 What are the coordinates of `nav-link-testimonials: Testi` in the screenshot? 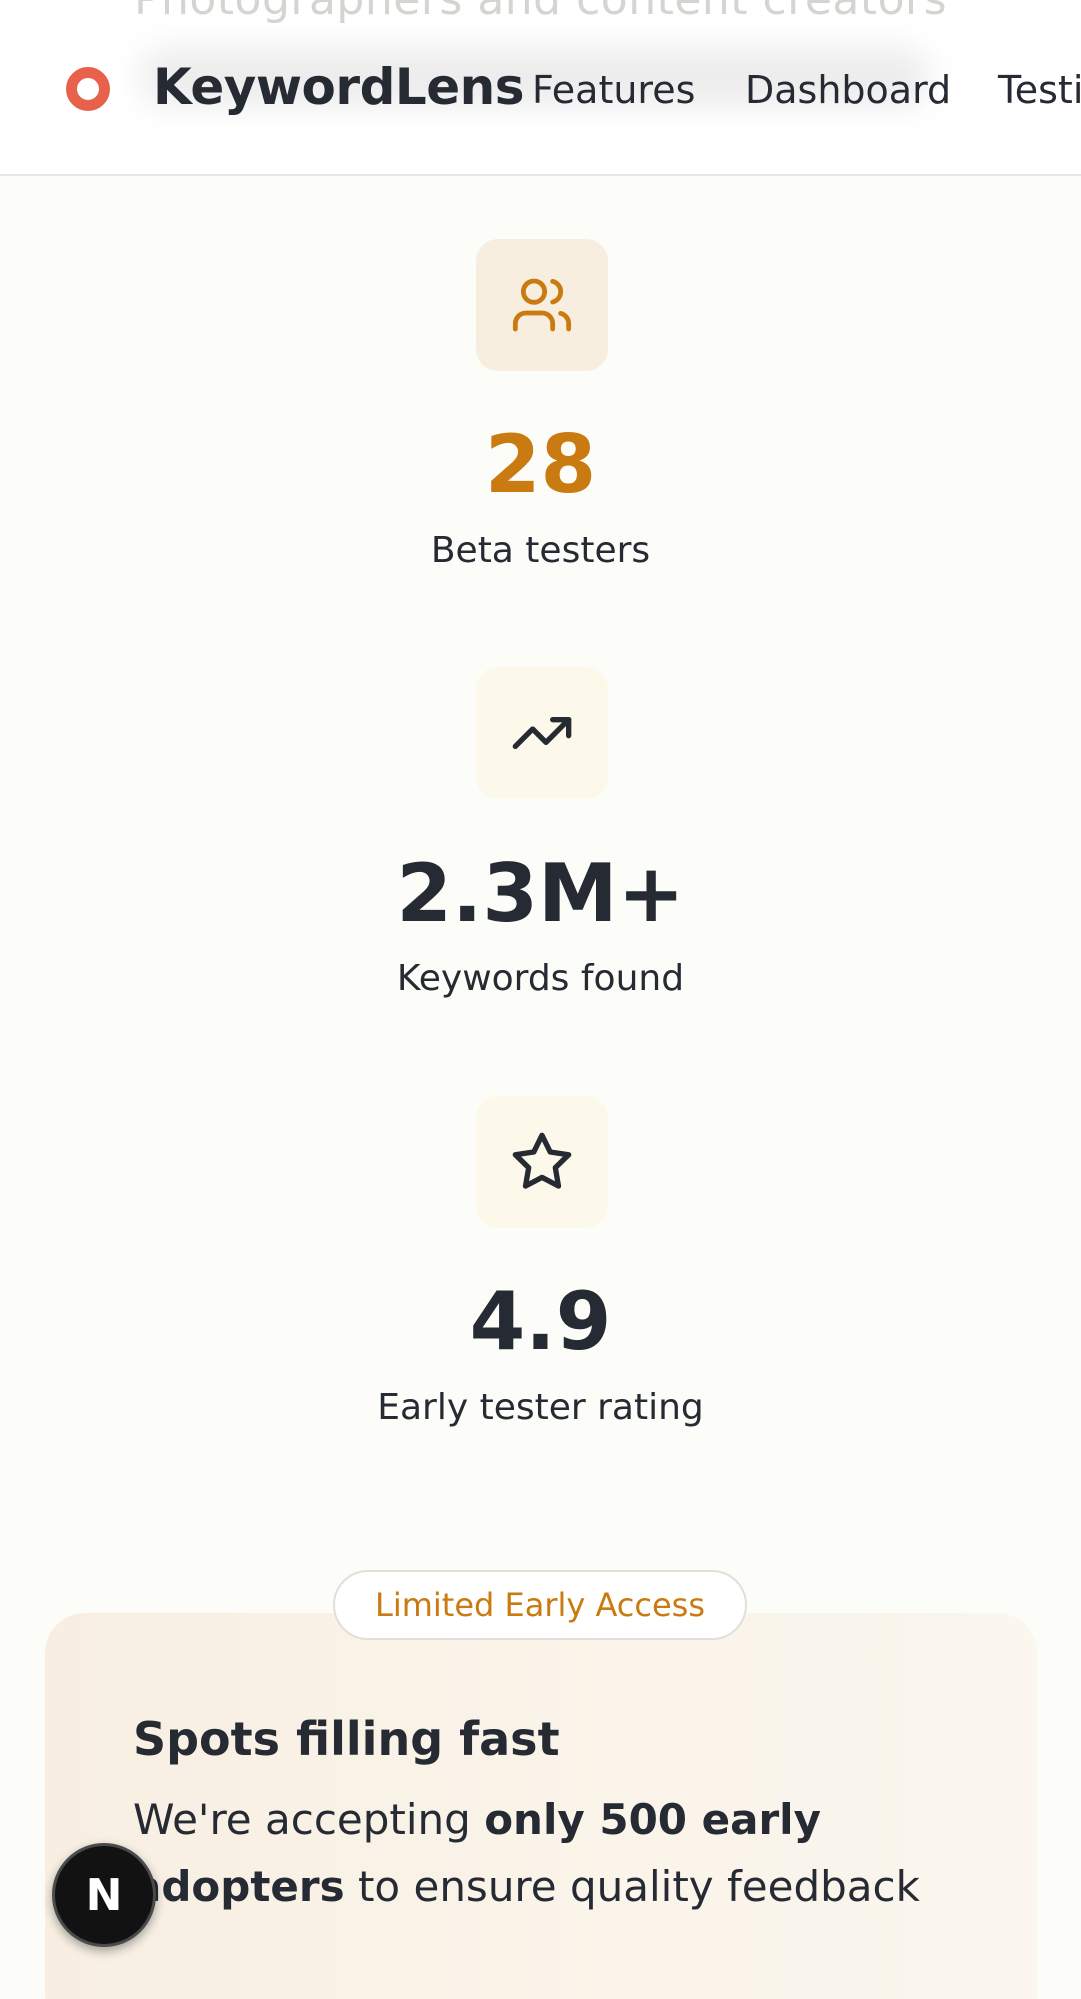 It's located at (1039, 90).